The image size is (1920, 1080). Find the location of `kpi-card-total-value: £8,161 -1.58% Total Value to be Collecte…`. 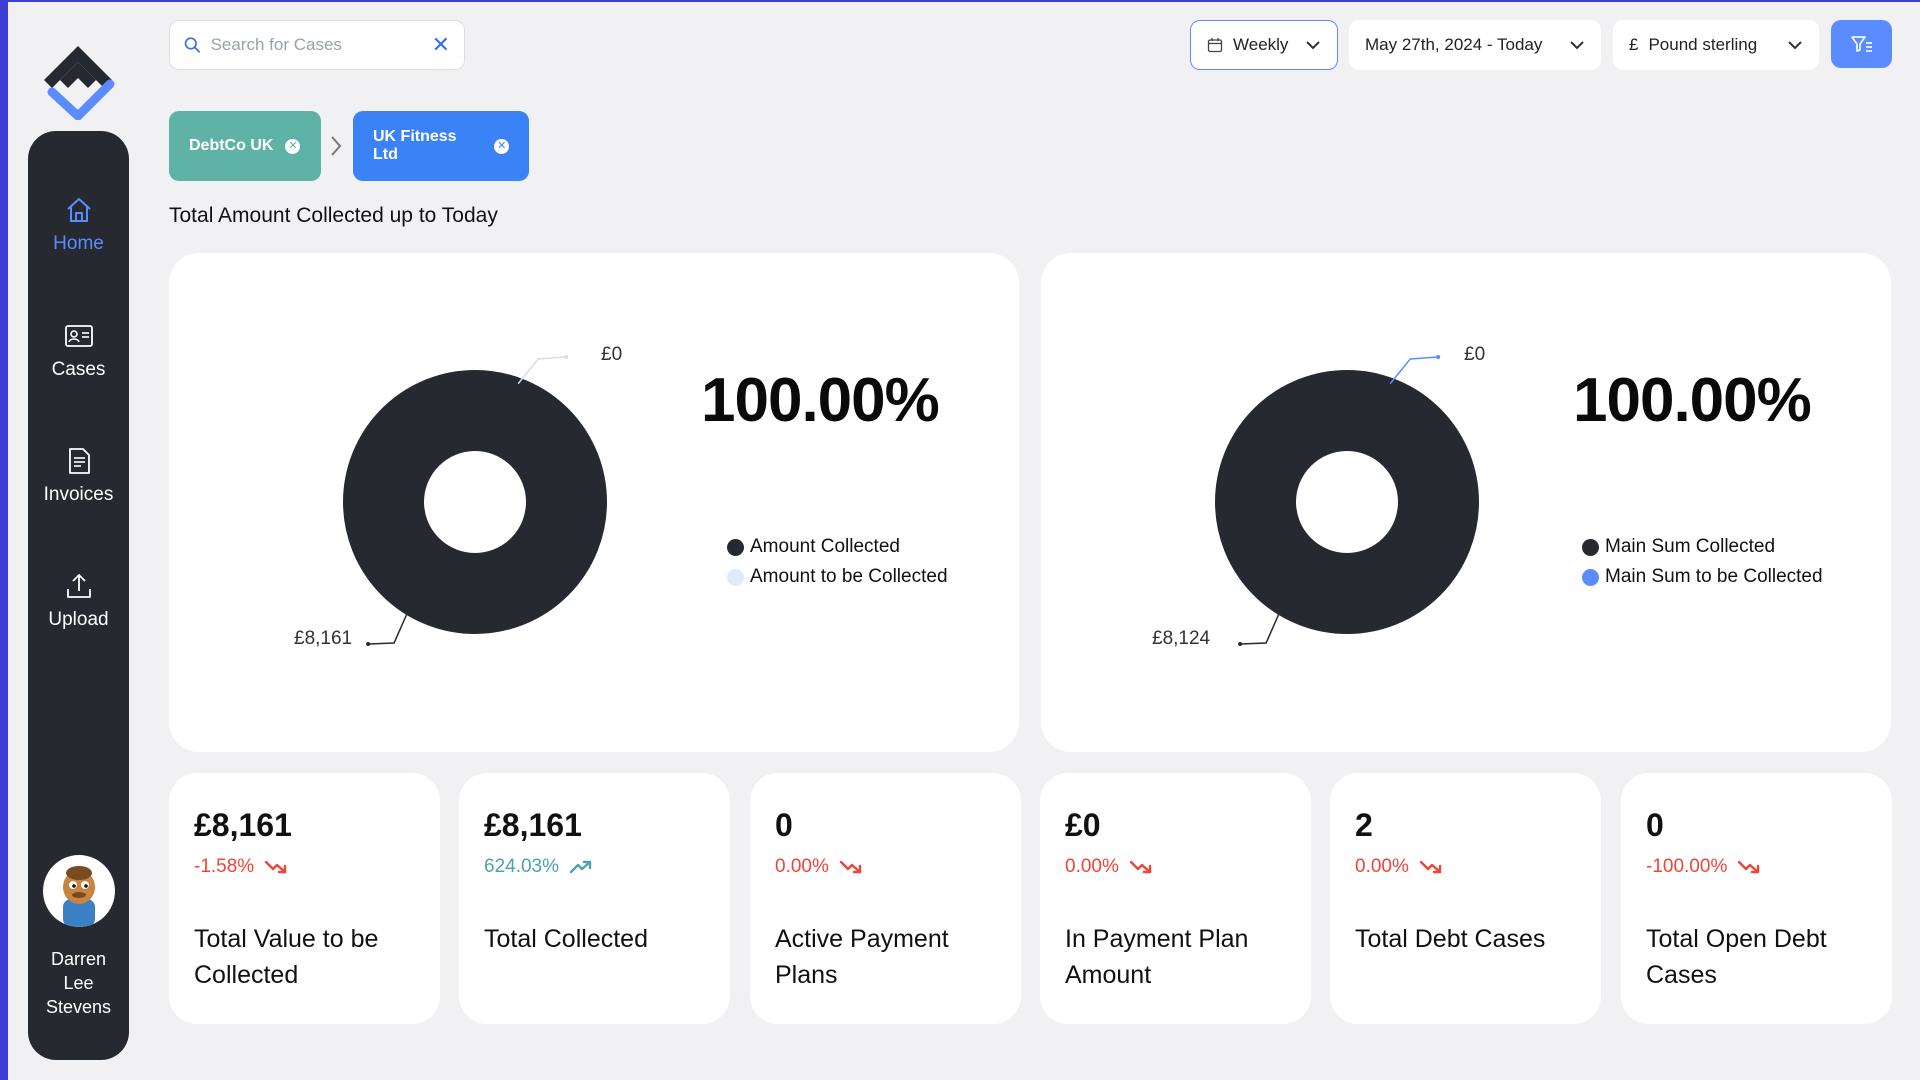

kpi-card-total-value: £8,161 -1.58% Total Value to be Collecte… is located at coordinates (304, 898).